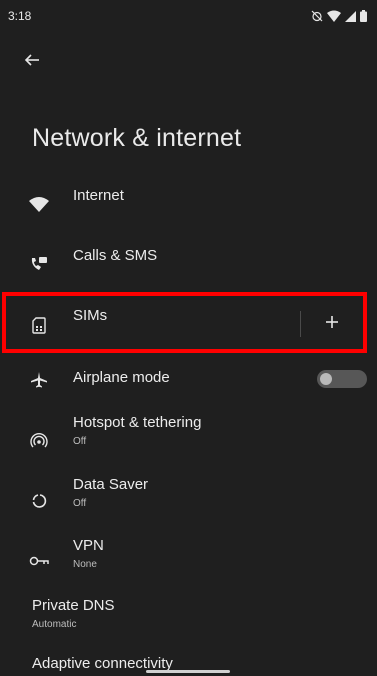  I want to click on item-subtext: Automatic, so click(54, 624).